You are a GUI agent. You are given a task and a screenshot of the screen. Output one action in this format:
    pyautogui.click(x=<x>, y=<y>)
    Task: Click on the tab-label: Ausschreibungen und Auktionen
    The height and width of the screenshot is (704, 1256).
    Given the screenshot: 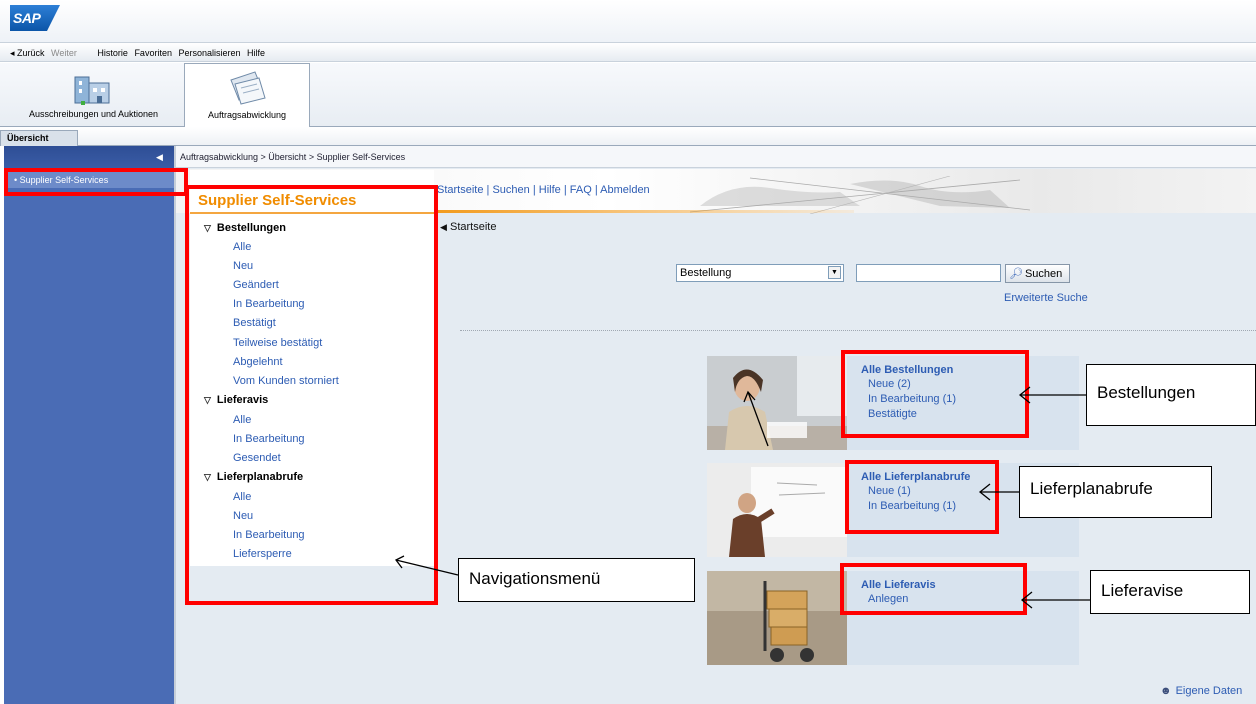 What is the action you would take?
    pyautogui.click(x=93, y=114)
    